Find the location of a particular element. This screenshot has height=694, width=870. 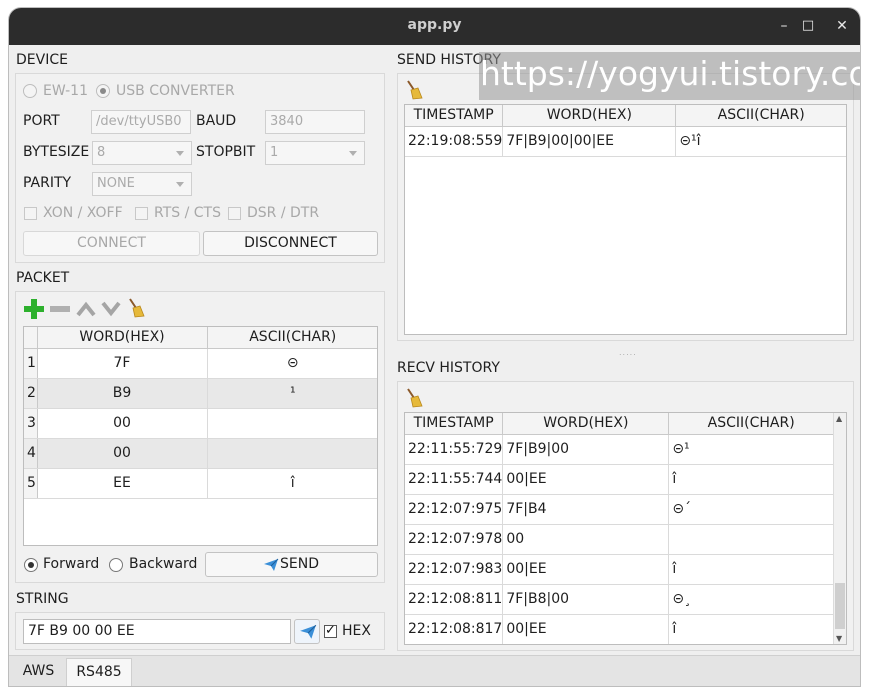

hex-cell: 7F is located at coordinates (122, 363).